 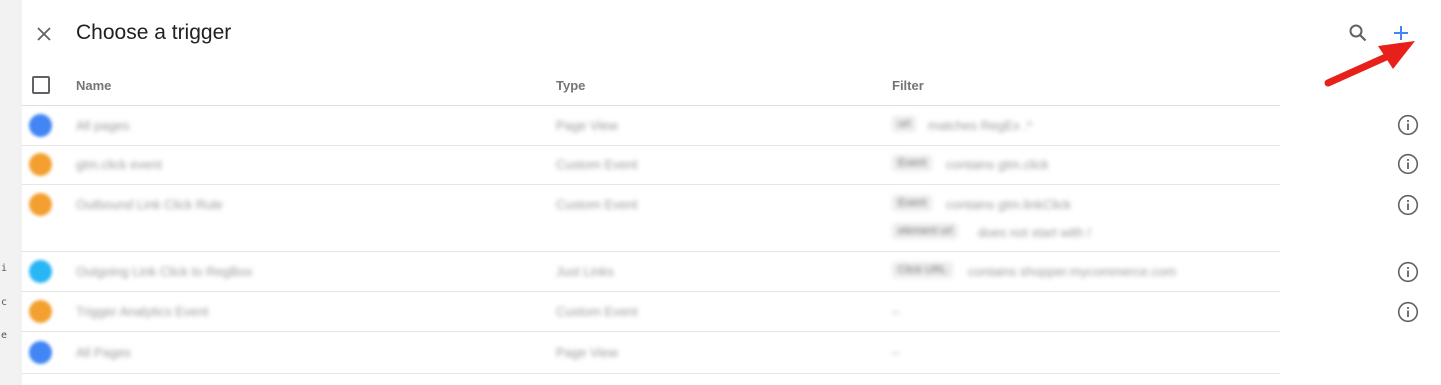 What do you see at coordinates (904, 124) in the screenshot?
I see `filter-chip: url` at bounding box center [904, 124].